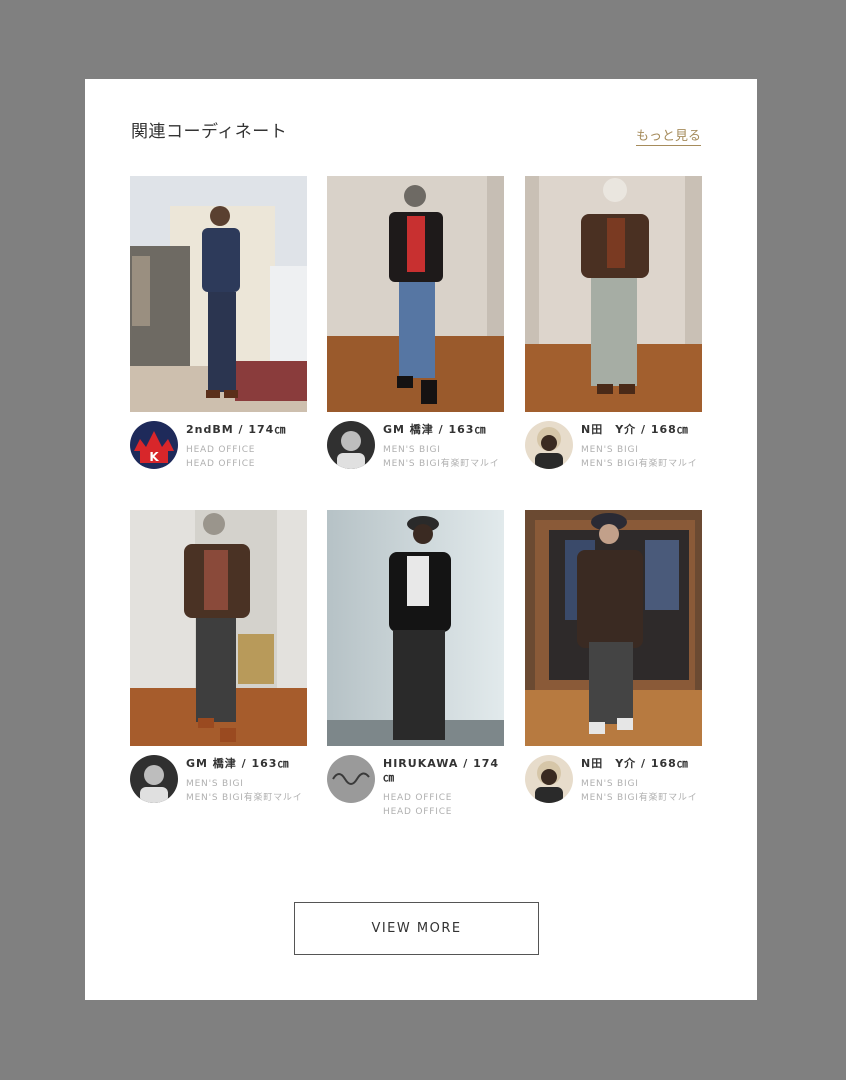  Describe the element at coordinates (351, 779) in the screenshot. I see `signature-avatar-icon` at that location.